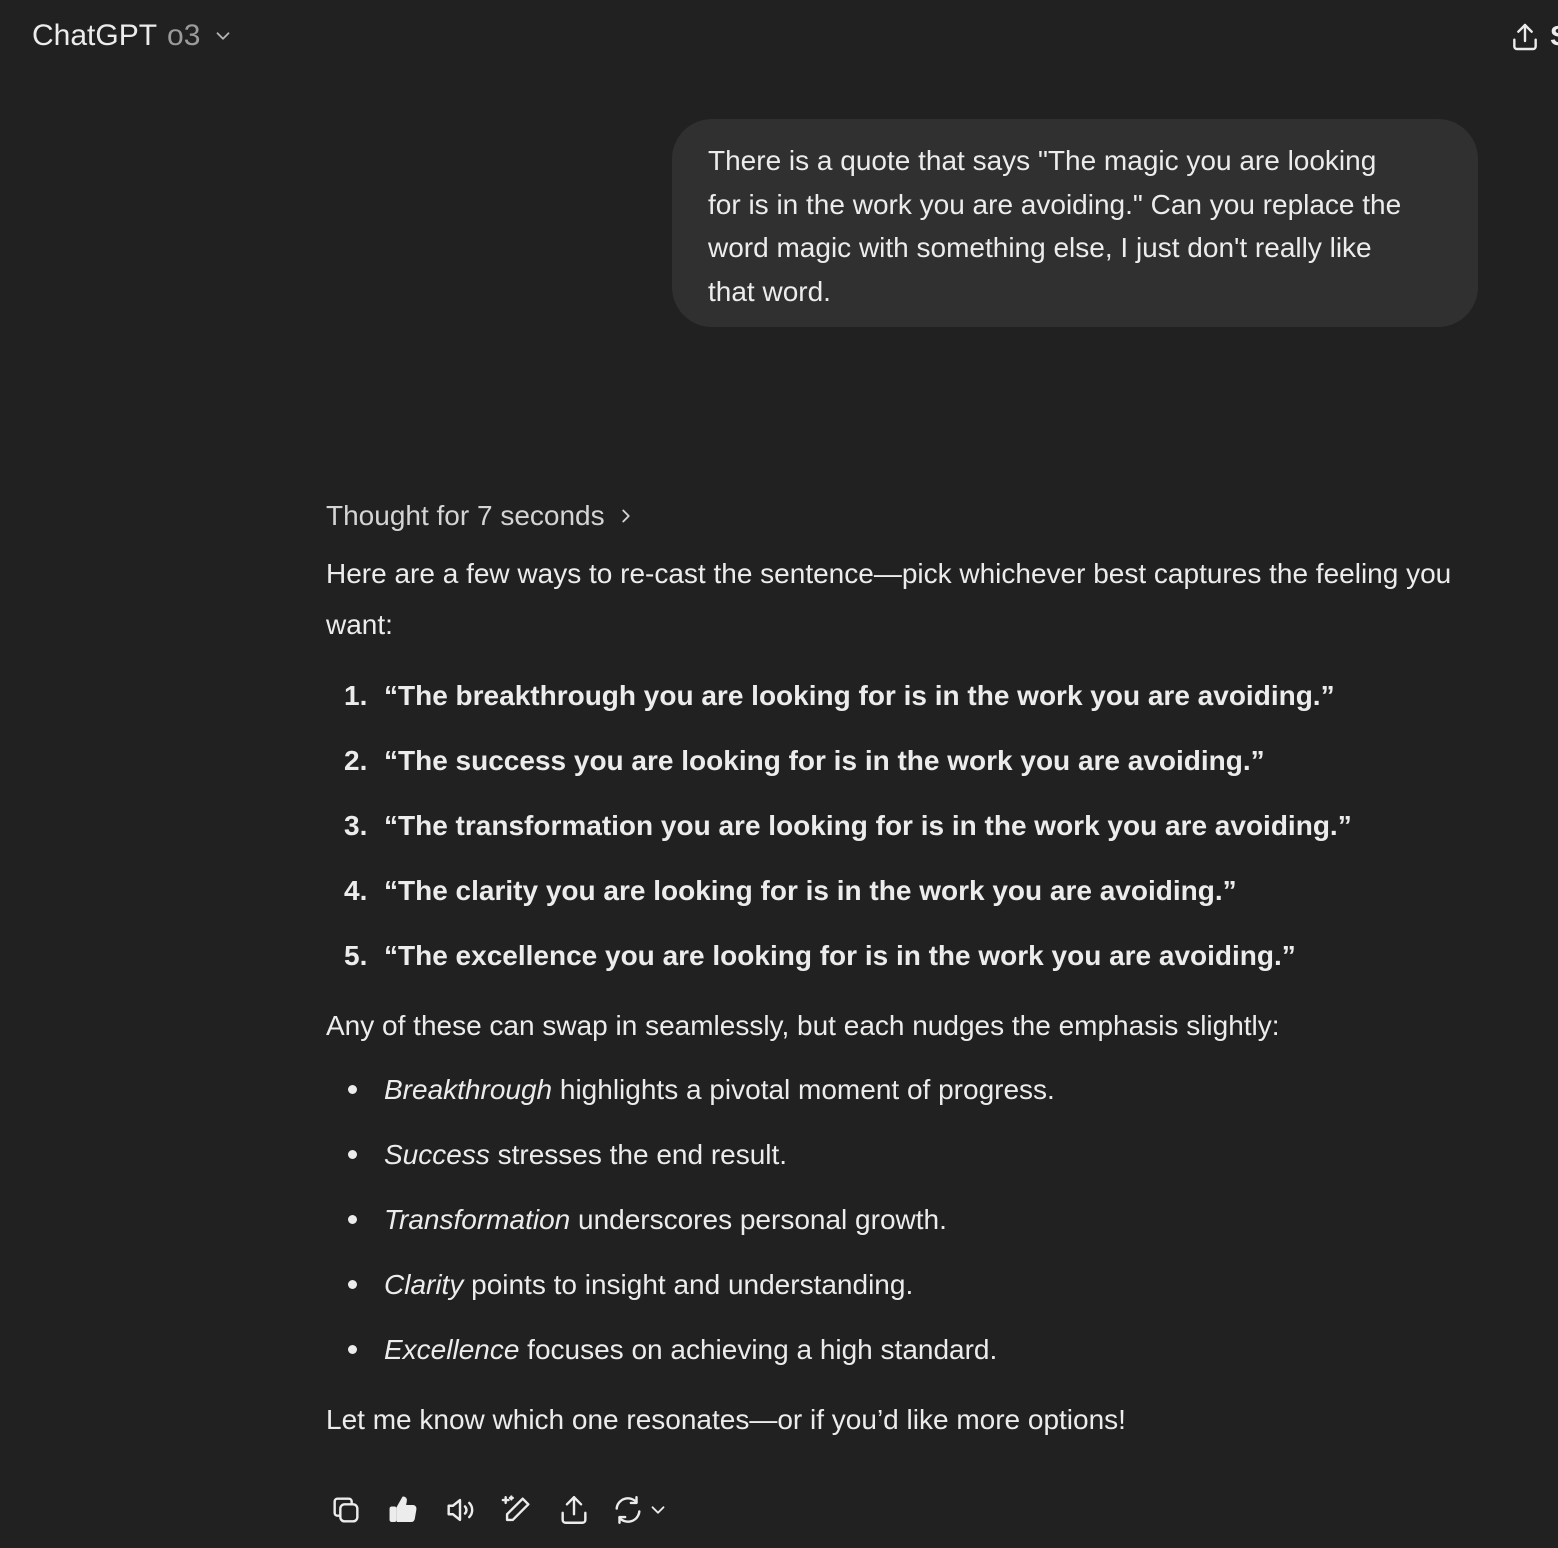 The image size is (1558, 1548). I want to click on thought-toggle: Thought for 7 seconds, so click(896, 516).